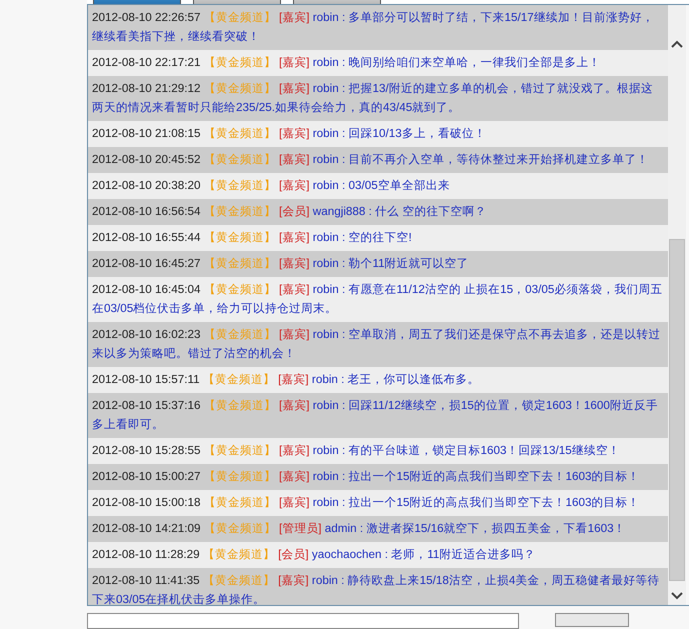  What do you see at coordinates (378, 134) in the screenshot?
I see `chat-message: 2012-08-10 21:08:15 【黄金频道】 [嘉宾] robin : 回踩10/13多上，看破位！` at bounding box center [378, 134].